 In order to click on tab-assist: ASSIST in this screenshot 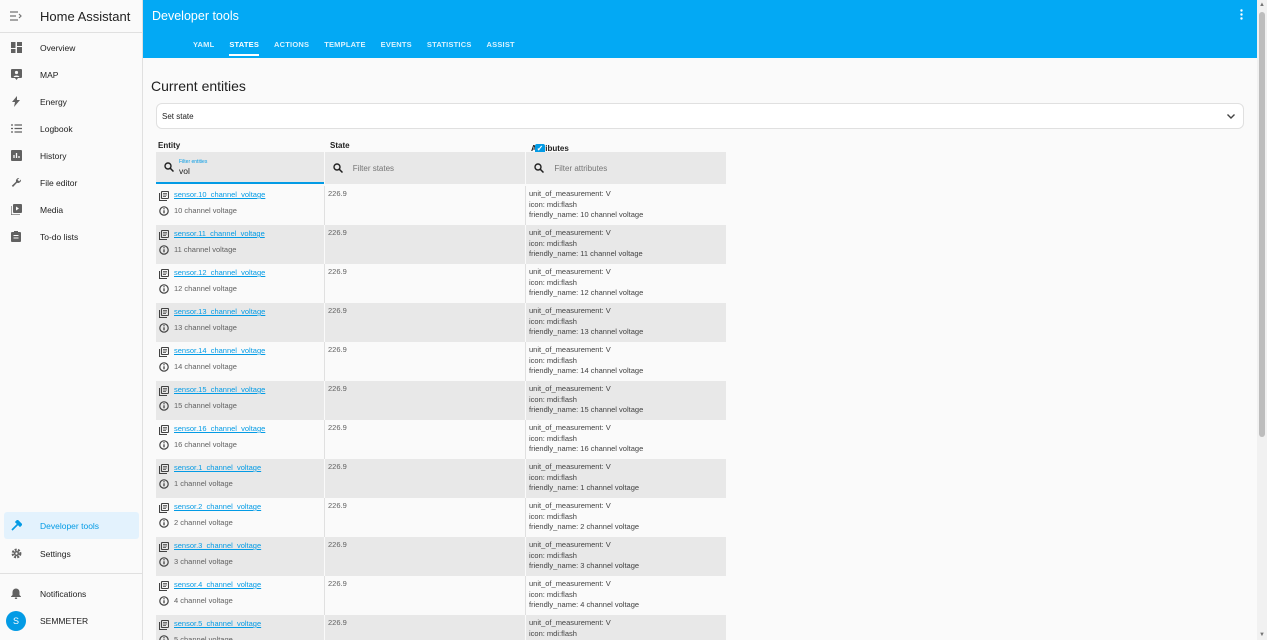, I will do `click(501, 48)`.